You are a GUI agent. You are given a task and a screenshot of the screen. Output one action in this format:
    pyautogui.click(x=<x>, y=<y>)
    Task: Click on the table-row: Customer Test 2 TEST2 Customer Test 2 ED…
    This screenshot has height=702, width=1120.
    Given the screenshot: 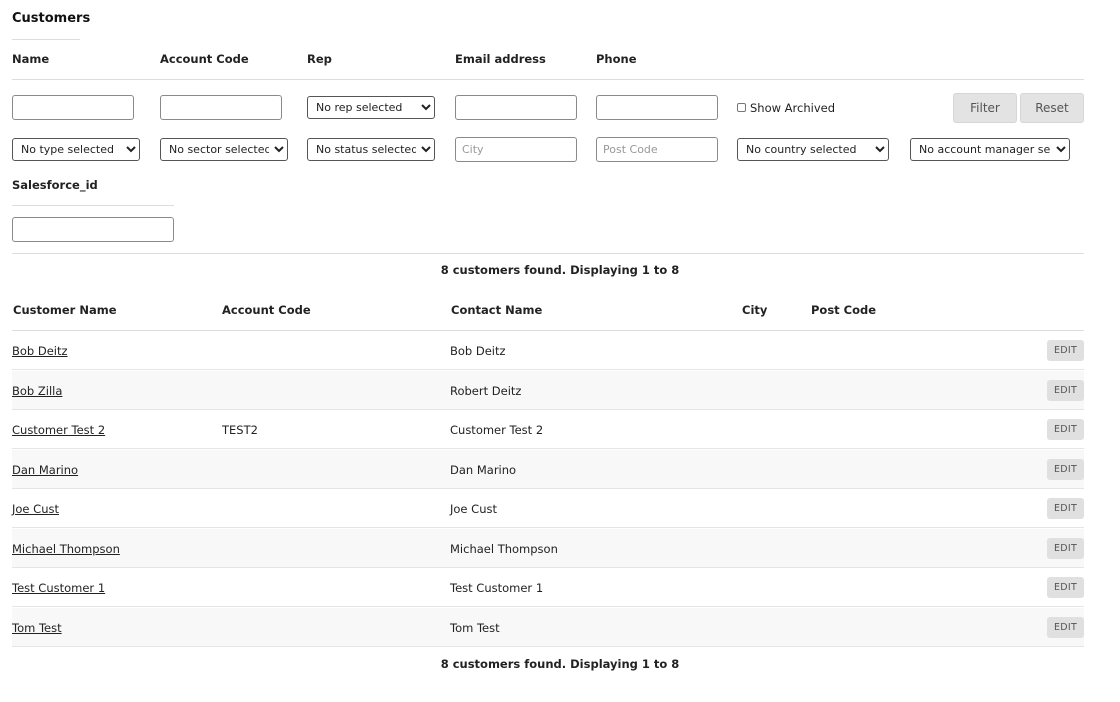 What is the action you would take?
    pyautogui.click(x=548, y=429)
    